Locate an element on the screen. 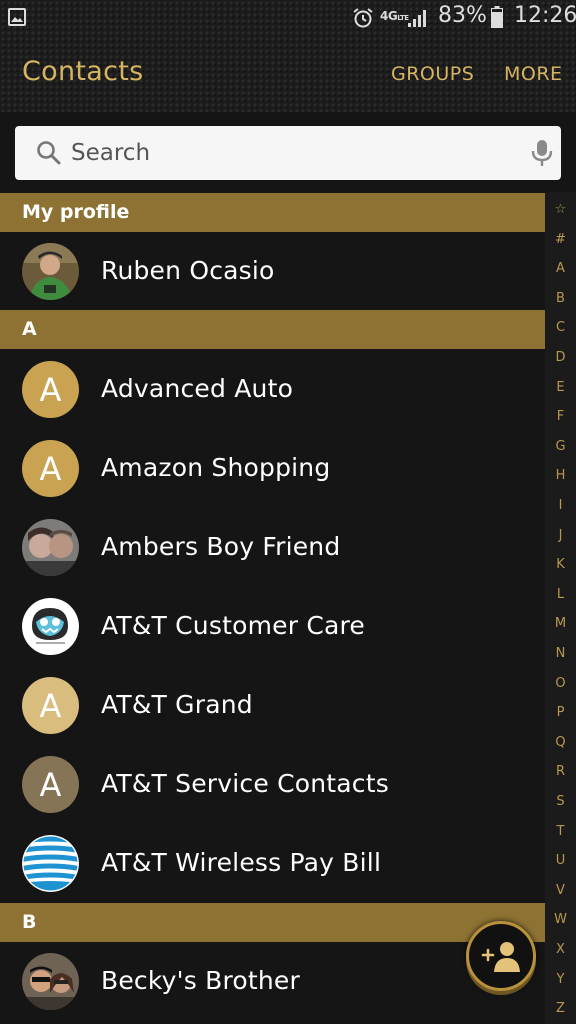 Image resolution: width=576 pixels, height=1024 pixels. contact-name: AT&T Grand is located at coordinates (177, 704).